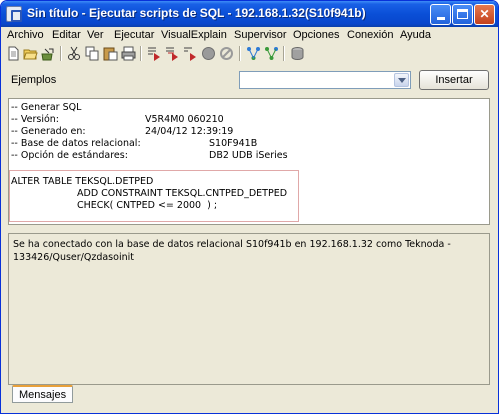 The height and width of the screenshot is (414, 499). I want to click on menu-ejecutar: Ejecutar, so click(134, 35).